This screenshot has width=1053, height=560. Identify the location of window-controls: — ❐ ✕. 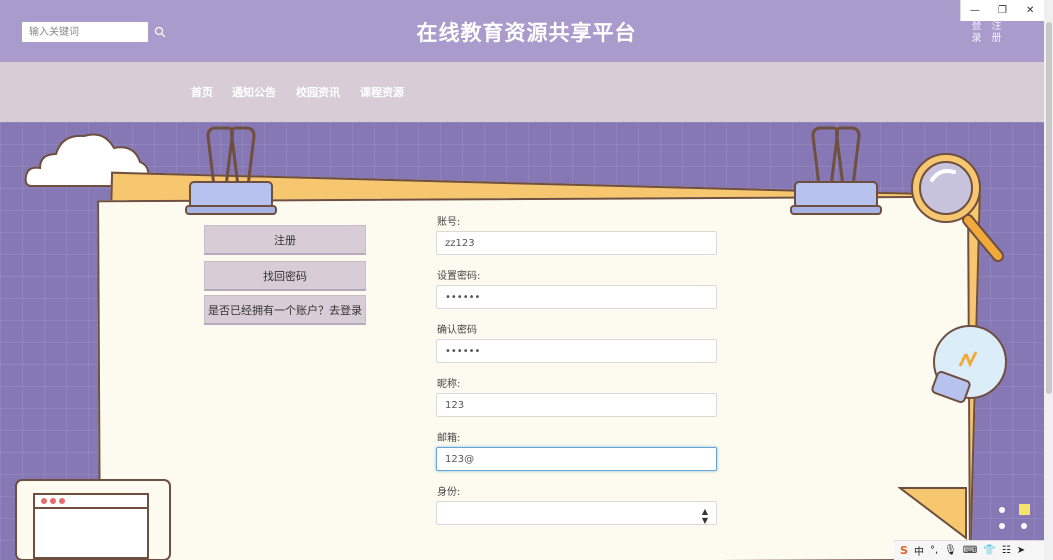
(1002, 10).